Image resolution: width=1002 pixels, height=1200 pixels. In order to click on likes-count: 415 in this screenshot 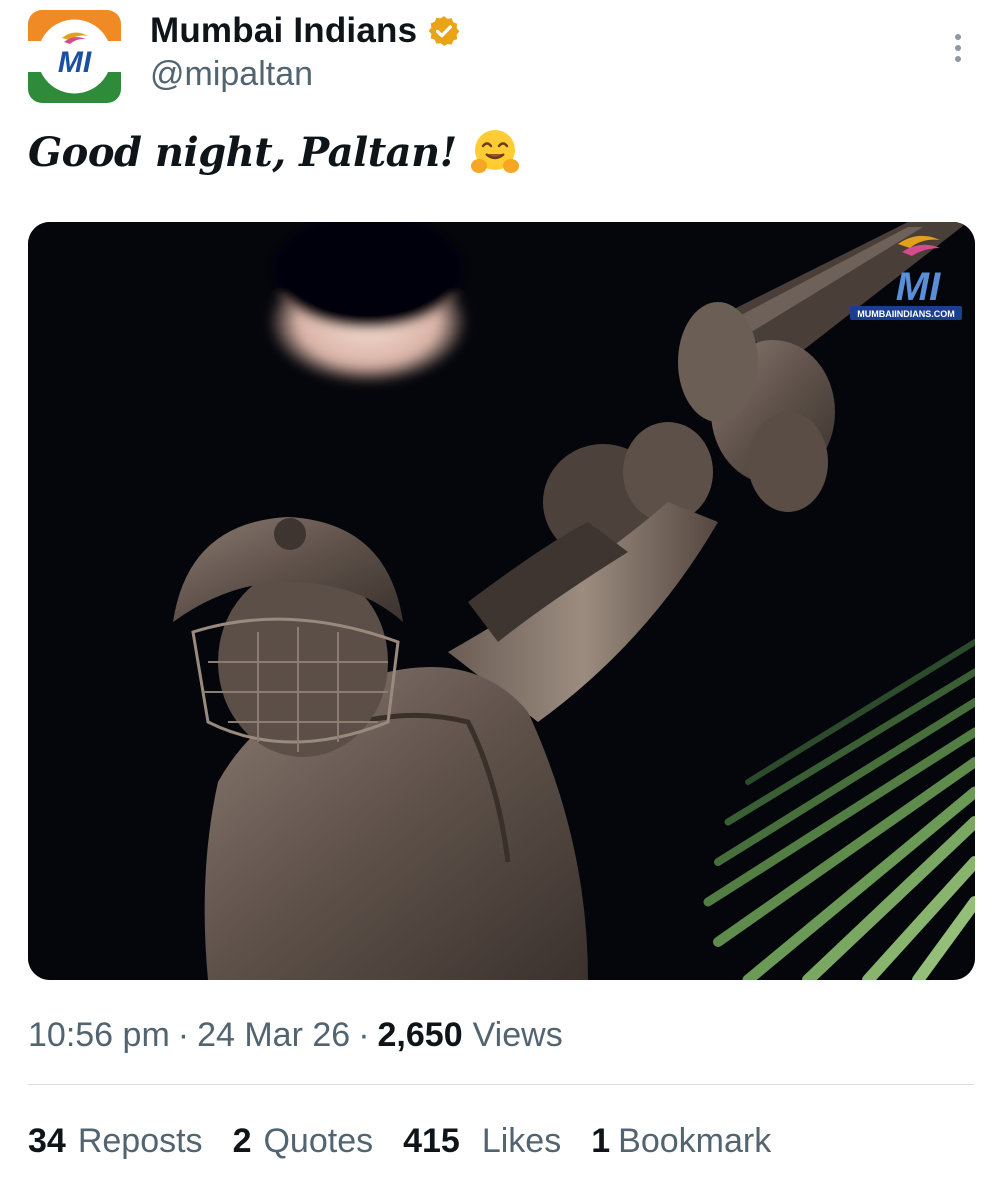, I will do `click(431, 1140)`.